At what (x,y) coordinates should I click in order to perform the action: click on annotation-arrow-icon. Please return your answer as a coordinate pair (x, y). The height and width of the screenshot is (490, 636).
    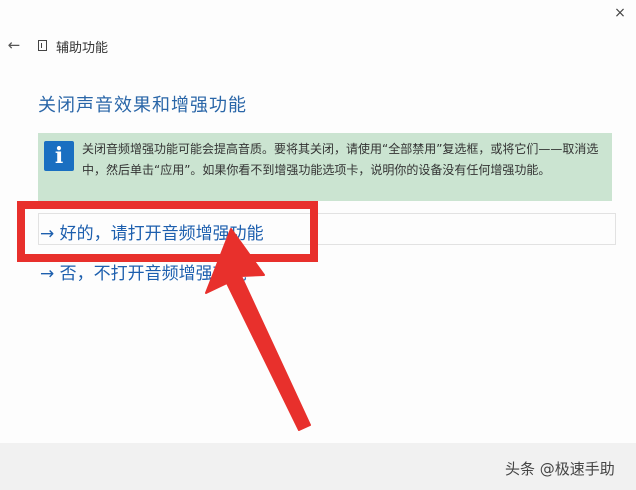
    Looking at the image, I should click on (258, 329).